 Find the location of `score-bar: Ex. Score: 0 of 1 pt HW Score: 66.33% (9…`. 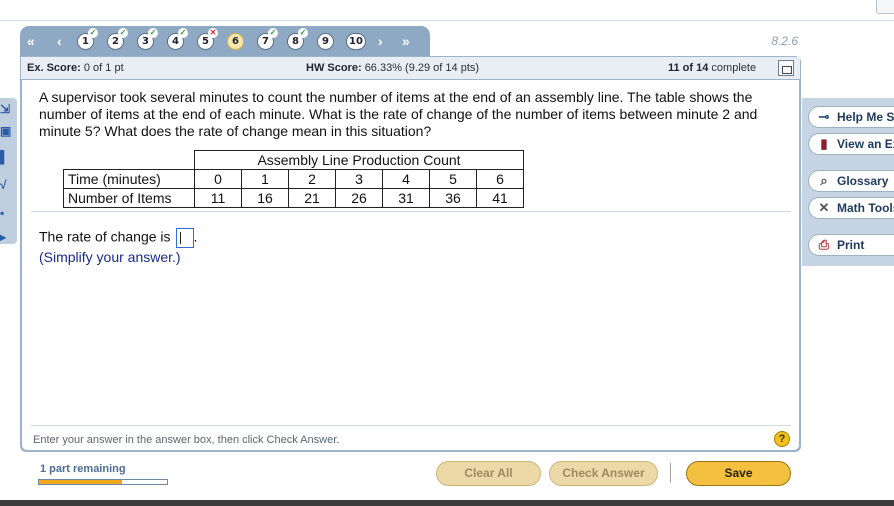

score-bar: Ex. Score: 0 of 1 pt HW Score: 66.33% (9… is located at coordinates (410, 68).